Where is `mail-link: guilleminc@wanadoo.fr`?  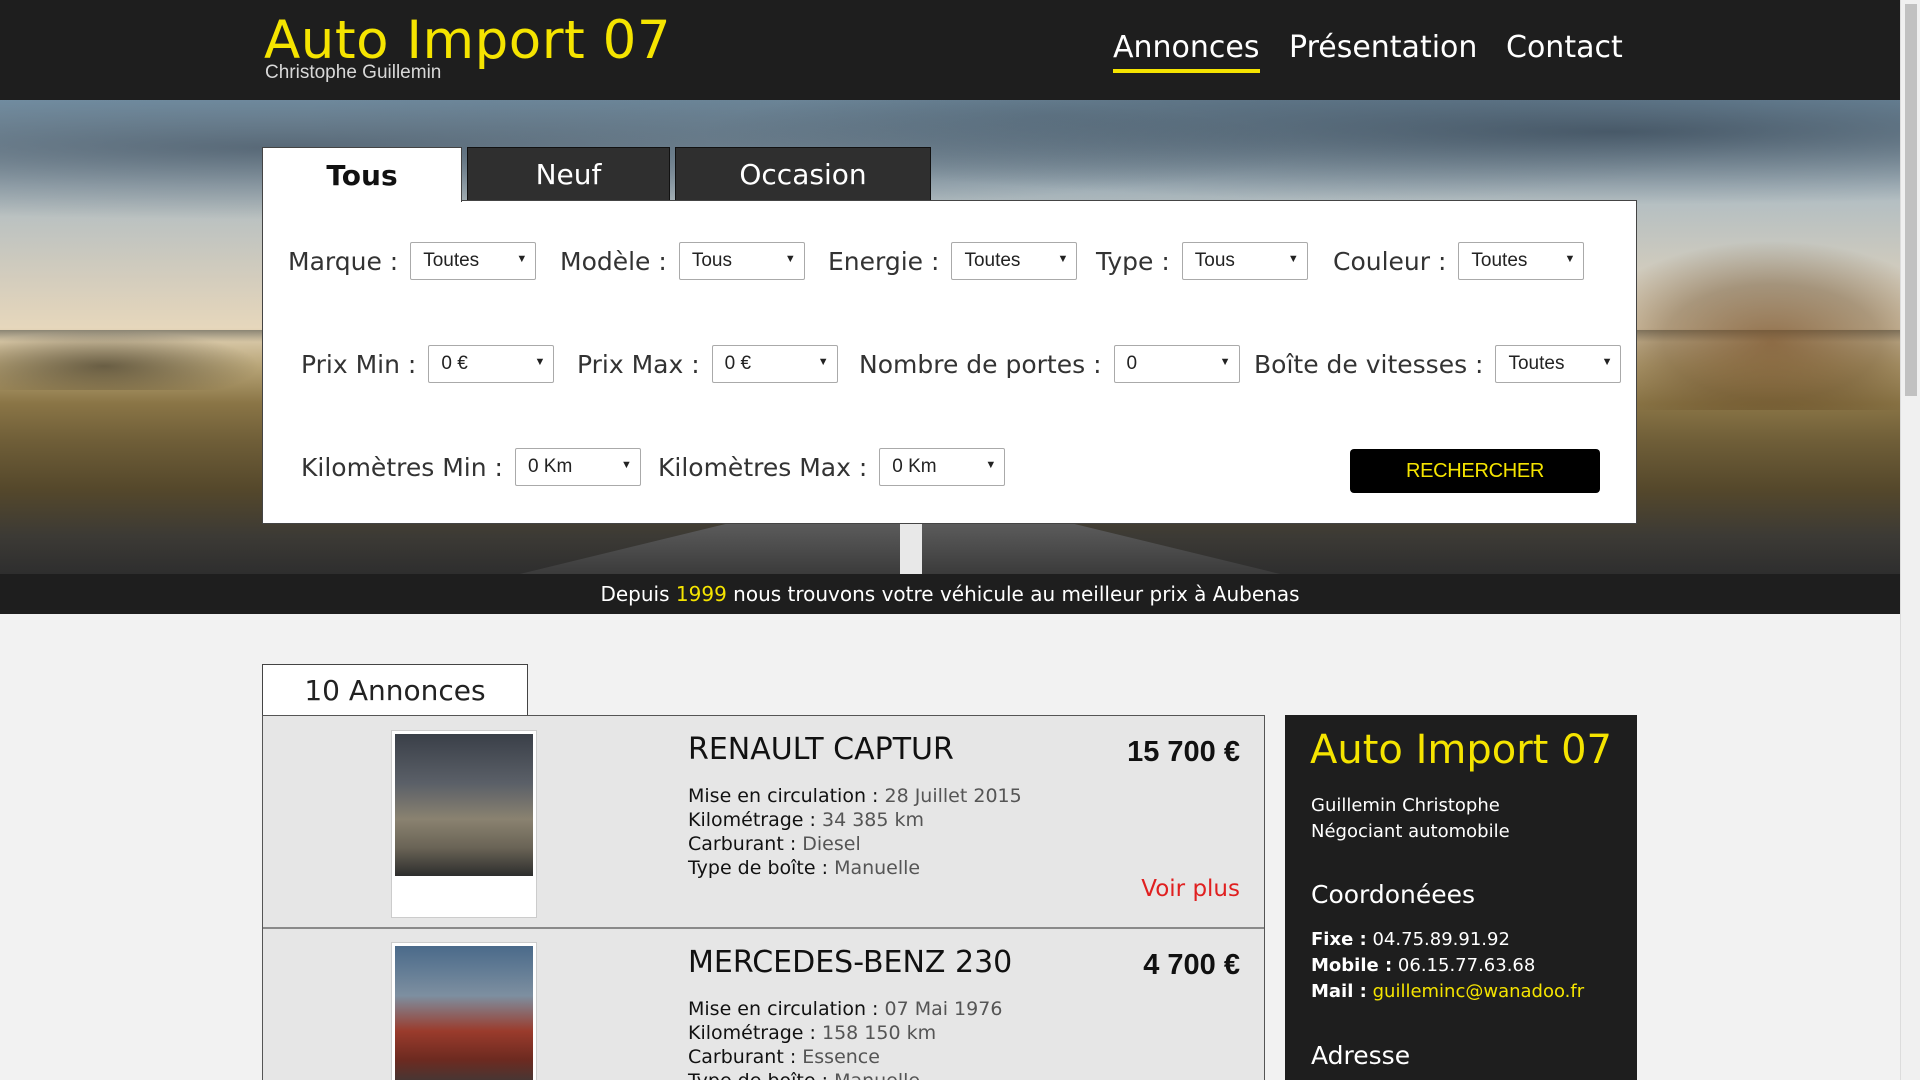 mail-link: guilleminc@wanadoo.fr is located at coordinates (1479, 991).